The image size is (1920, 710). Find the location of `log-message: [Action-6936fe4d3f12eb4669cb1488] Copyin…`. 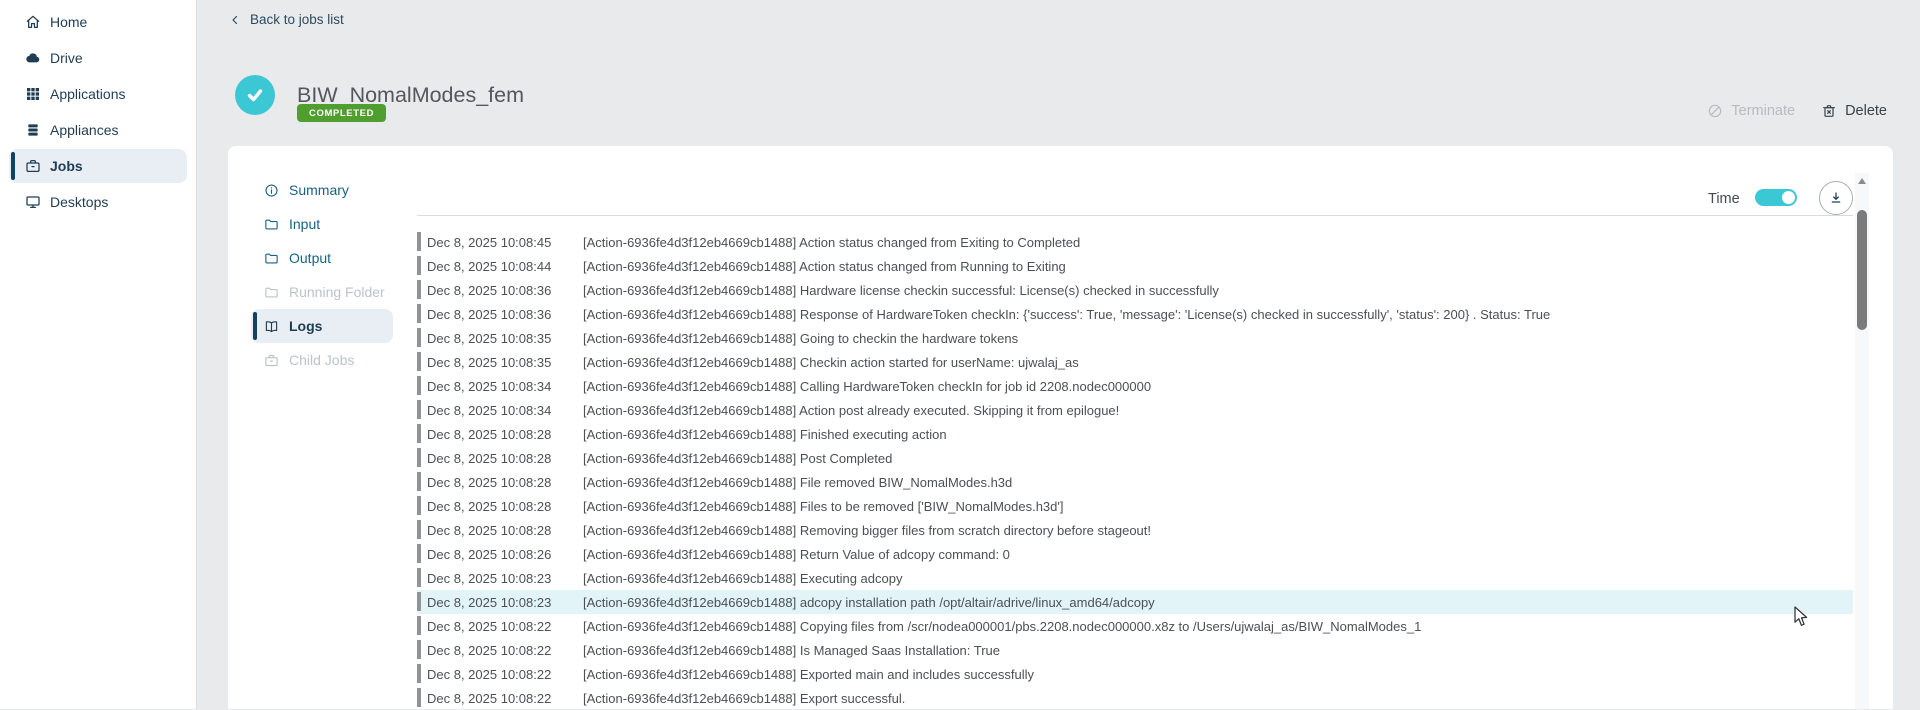

log-message: [Action-6936fe4d3f12eb4669cb1488] Copyin… is located at coordinates (1002, 626).